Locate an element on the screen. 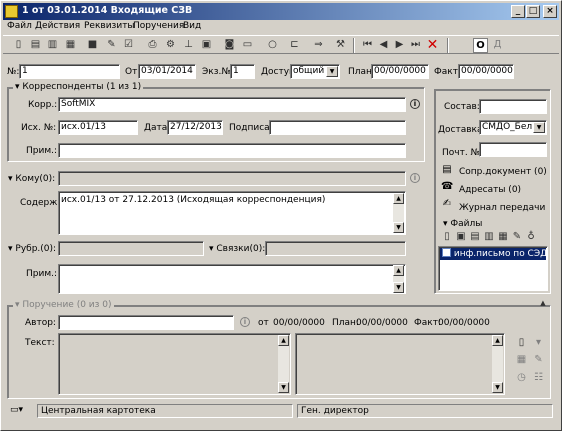  o-toggle-button: О is located at coordinates (480, 45).